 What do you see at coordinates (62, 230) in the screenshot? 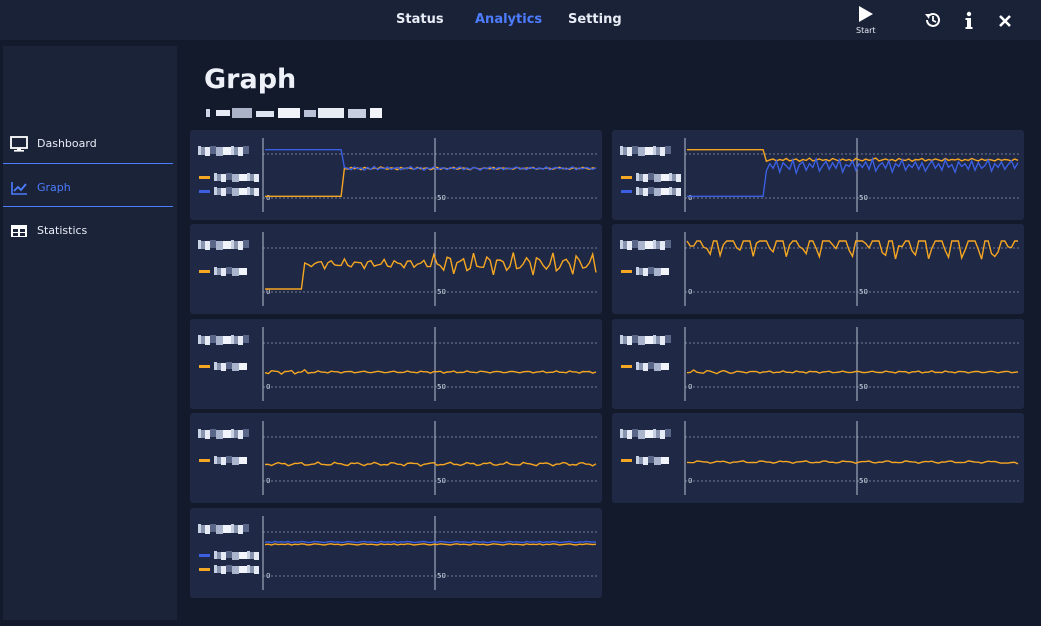
I see `sidebar-item-label: Statistics` at bounding box center [62, 230].